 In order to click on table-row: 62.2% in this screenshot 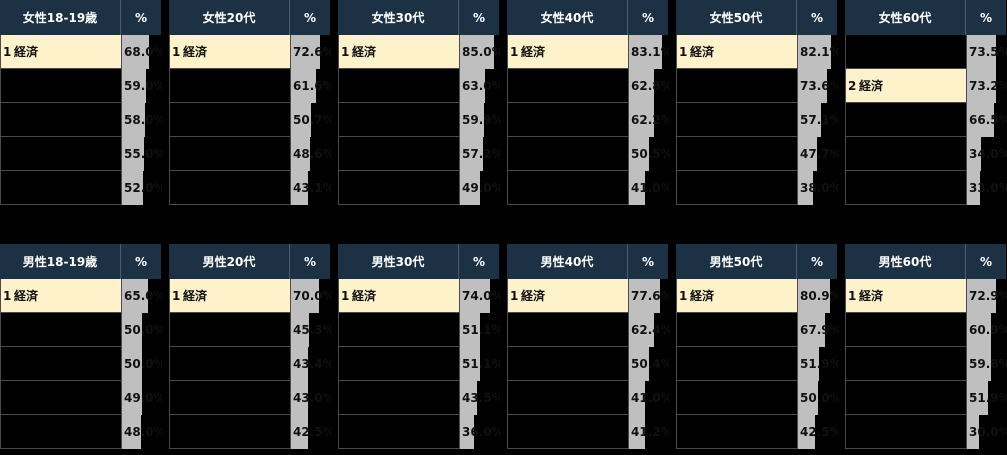, I will do `click(588, 120)`.